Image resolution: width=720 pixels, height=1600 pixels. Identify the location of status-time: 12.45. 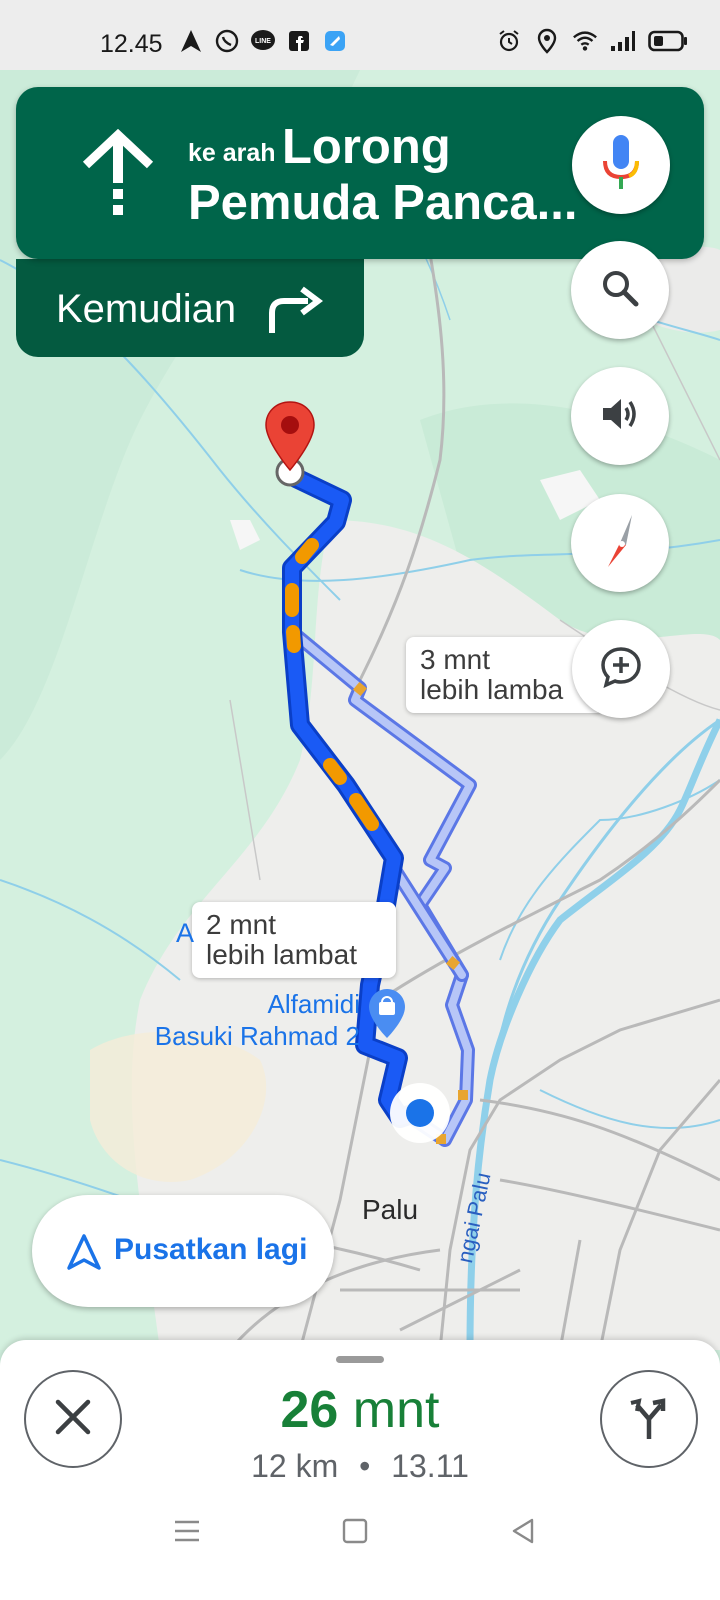
(131, 44).